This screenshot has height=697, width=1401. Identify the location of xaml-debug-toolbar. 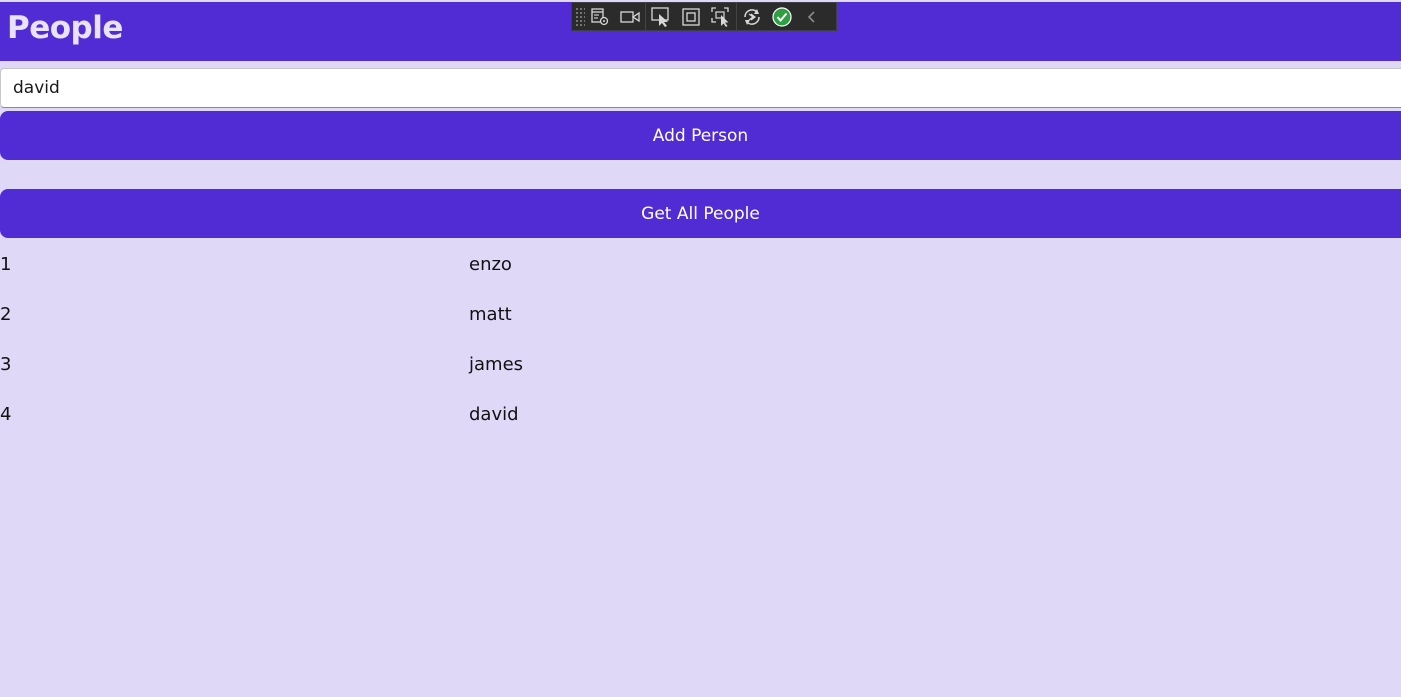
(704, 16).